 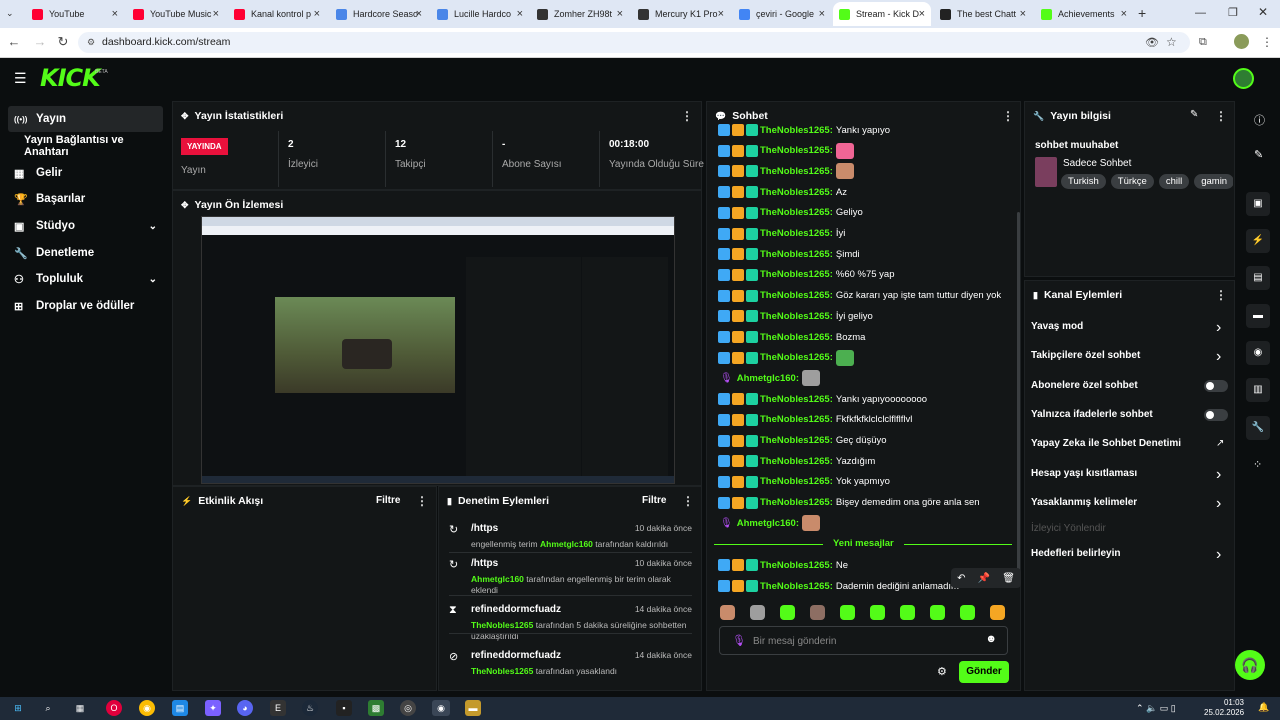 I want to click on support-headset-button: 🎧, so click(x=1250, y=665).